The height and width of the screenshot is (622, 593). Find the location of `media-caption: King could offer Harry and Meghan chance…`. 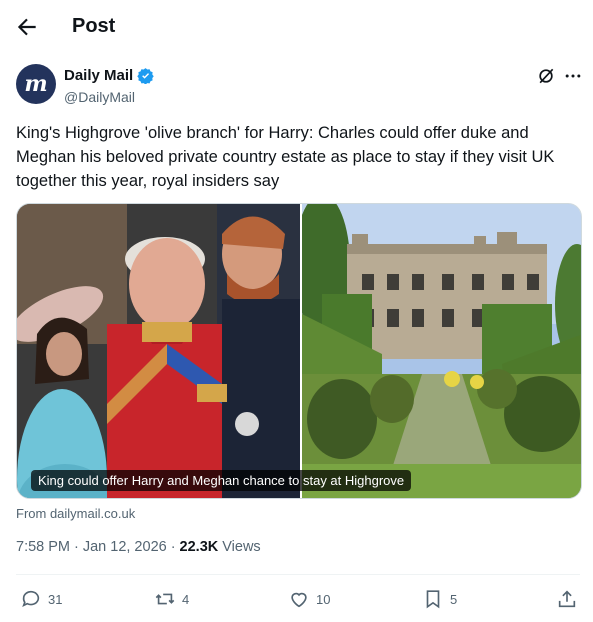

media-caption: King could offer Harry and Meghan chance… is located at coordinates (221, 480).